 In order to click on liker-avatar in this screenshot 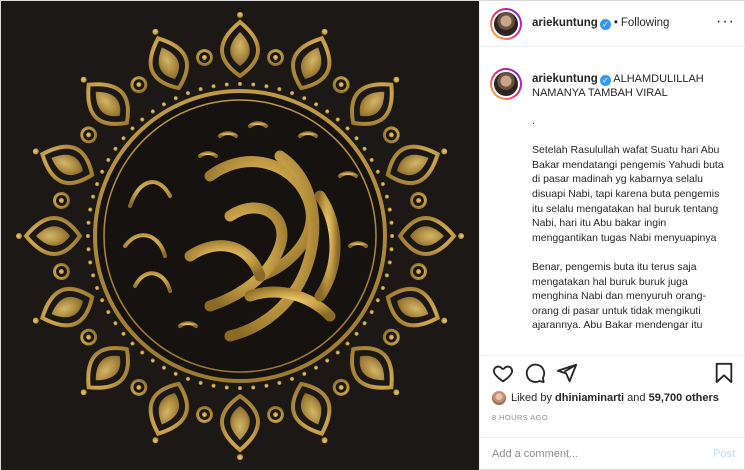, I will do `click(499, 398)`.